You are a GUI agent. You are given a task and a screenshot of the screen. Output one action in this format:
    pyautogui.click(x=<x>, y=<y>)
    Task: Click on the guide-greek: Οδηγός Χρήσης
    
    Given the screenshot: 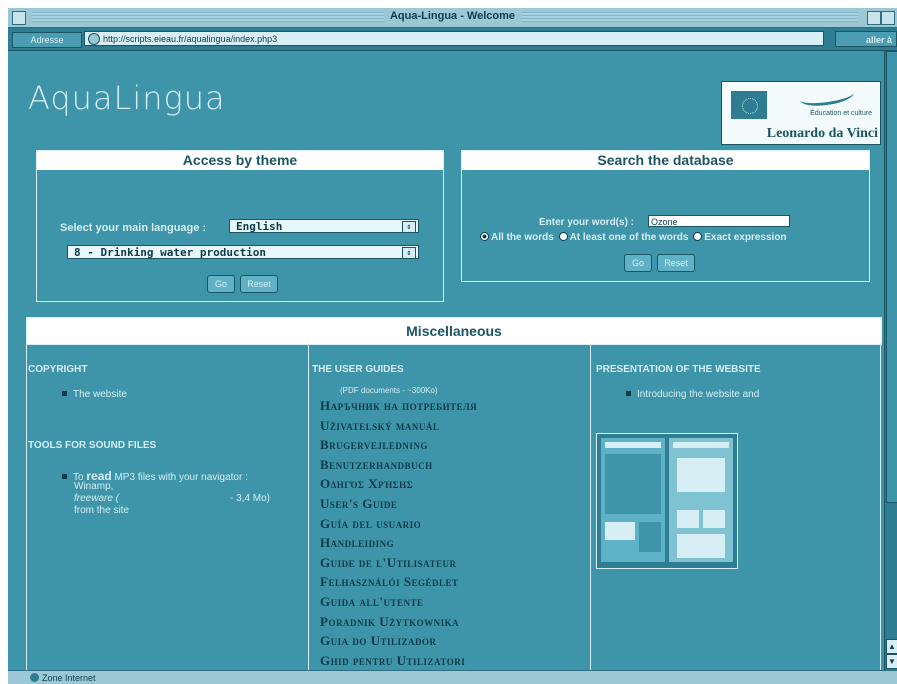 What is the action you would take?
    pyautogui.click(x=366, y=484)
    